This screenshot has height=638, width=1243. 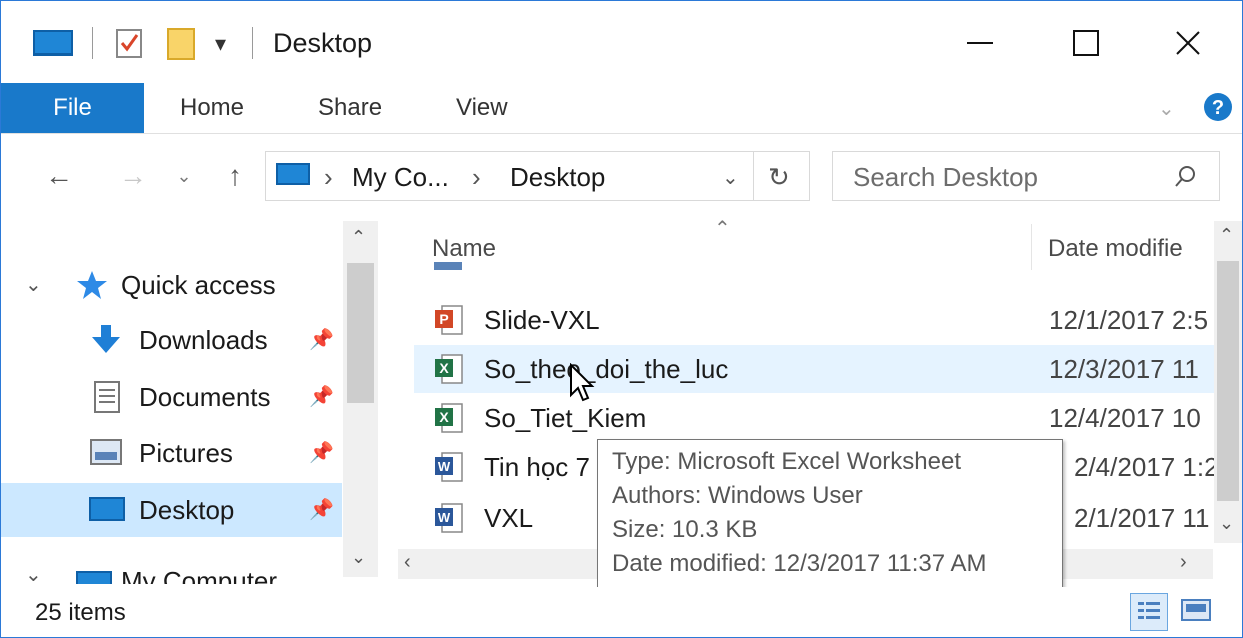 I want to click on file-name: Slide-VXL, so click(x=542, y=320).